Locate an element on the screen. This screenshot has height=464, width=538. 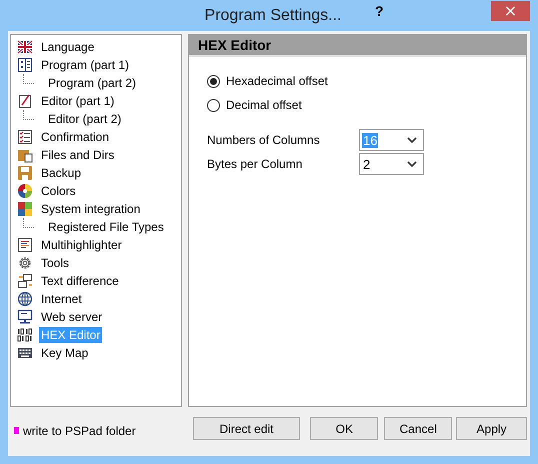
monitor-icon is located at coordinates (25, 317).